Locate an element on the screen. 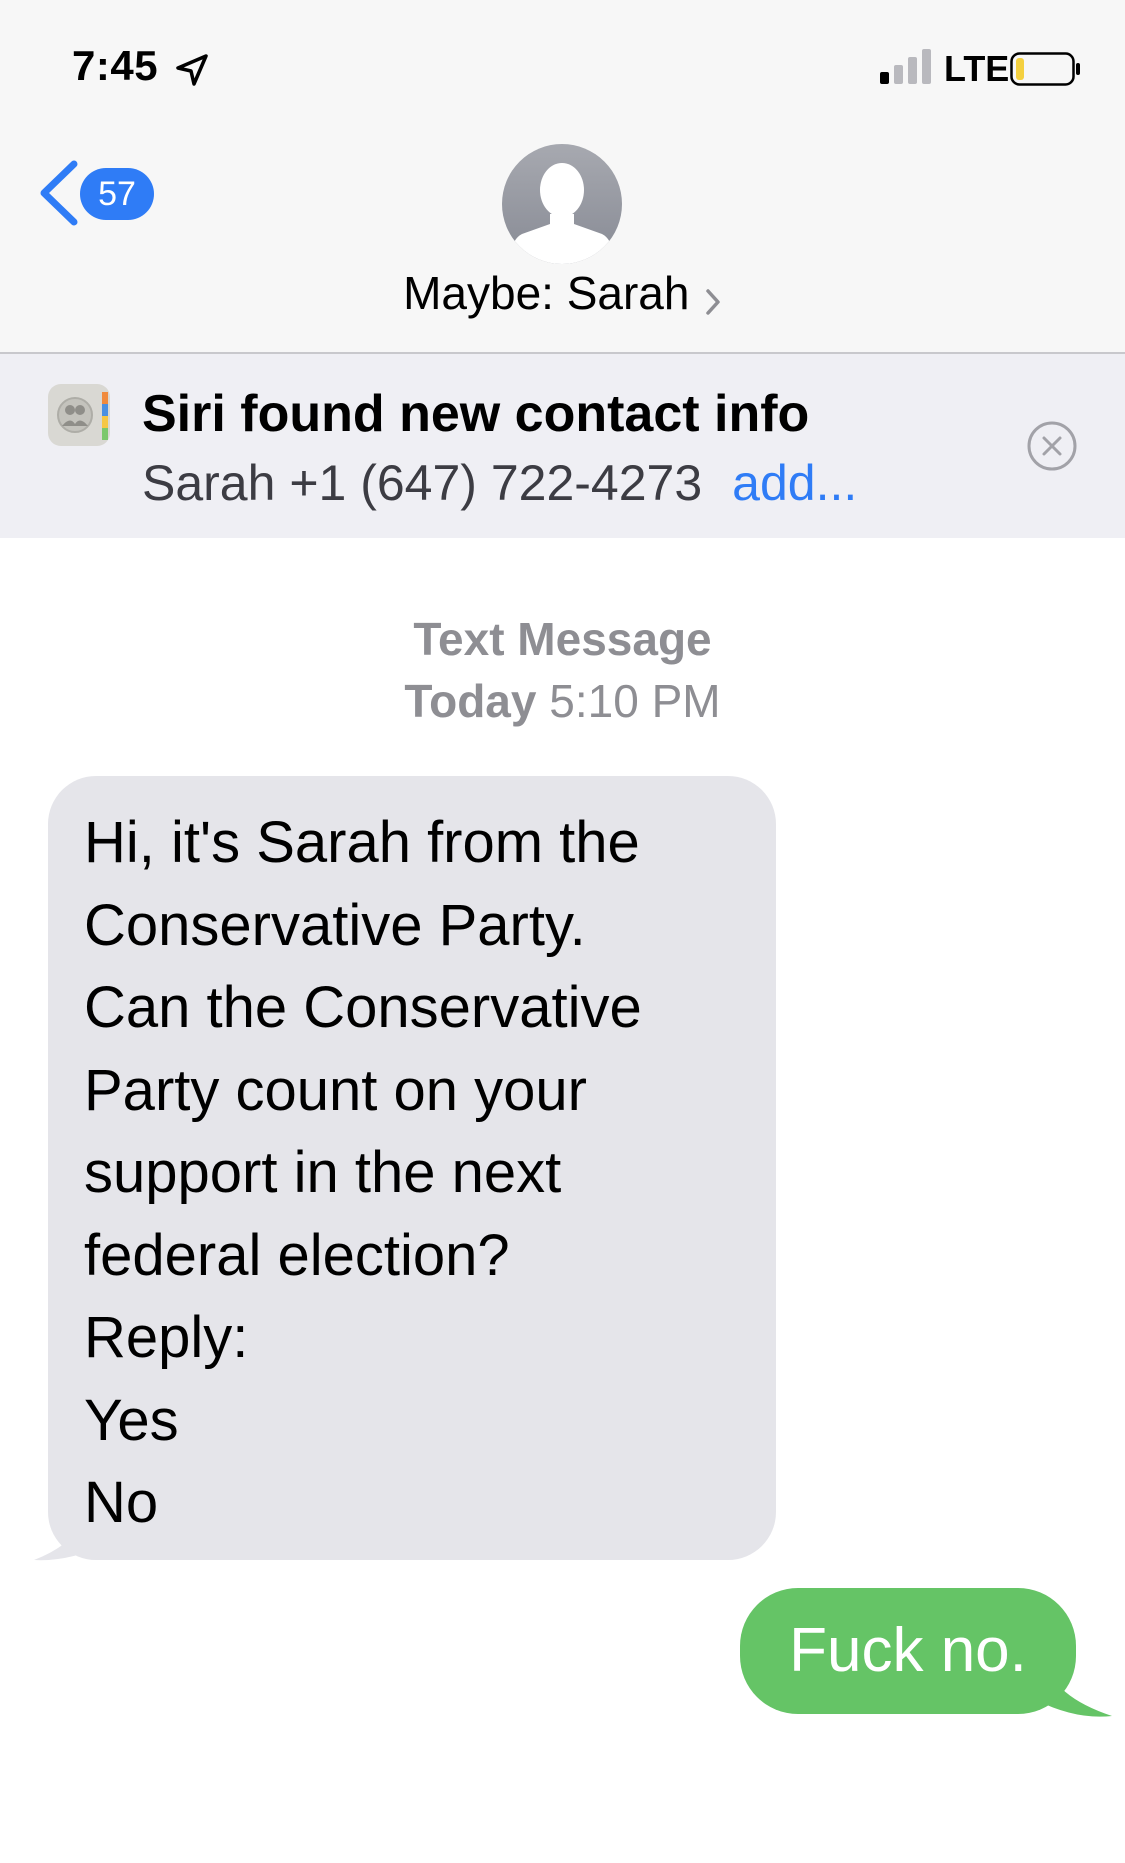 The height and width of the screenshot is (1863, 1125). message-line: No is located at coordinates (121, 1502).